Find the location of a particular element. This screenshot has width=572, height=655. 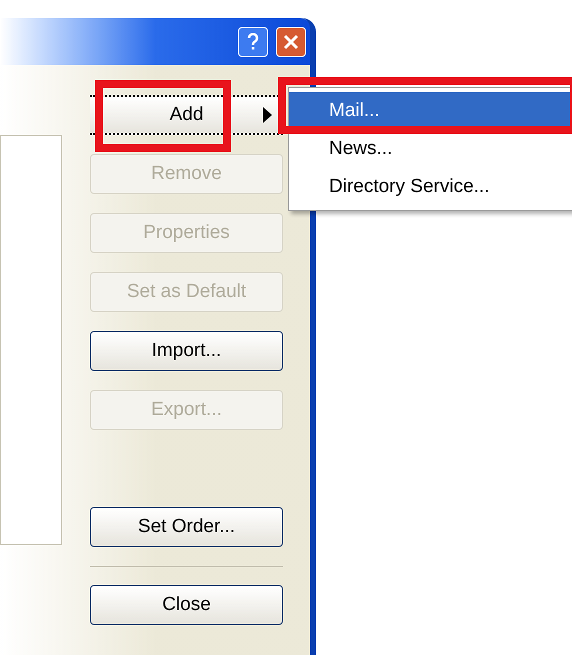

help-button is located at coordinates (253, 41).